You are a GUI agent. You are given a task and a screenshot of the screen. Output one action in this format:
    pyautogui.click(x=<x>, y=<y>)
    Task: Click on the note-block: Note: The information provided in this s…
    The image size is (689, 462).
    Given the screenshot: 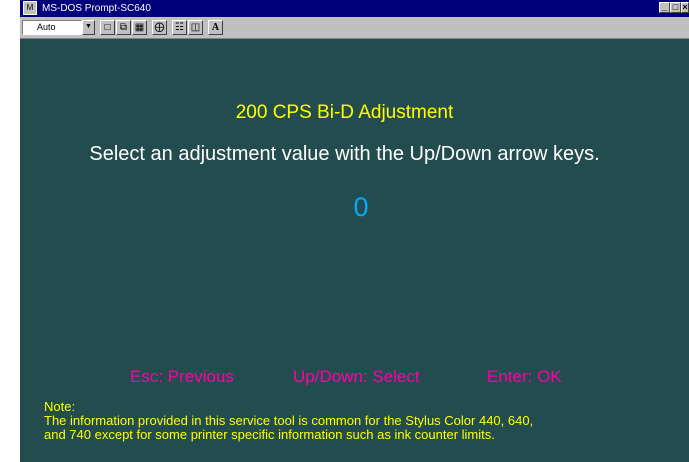 What is the action you would take?
    pyautogui.click(x=364, y=421)
    